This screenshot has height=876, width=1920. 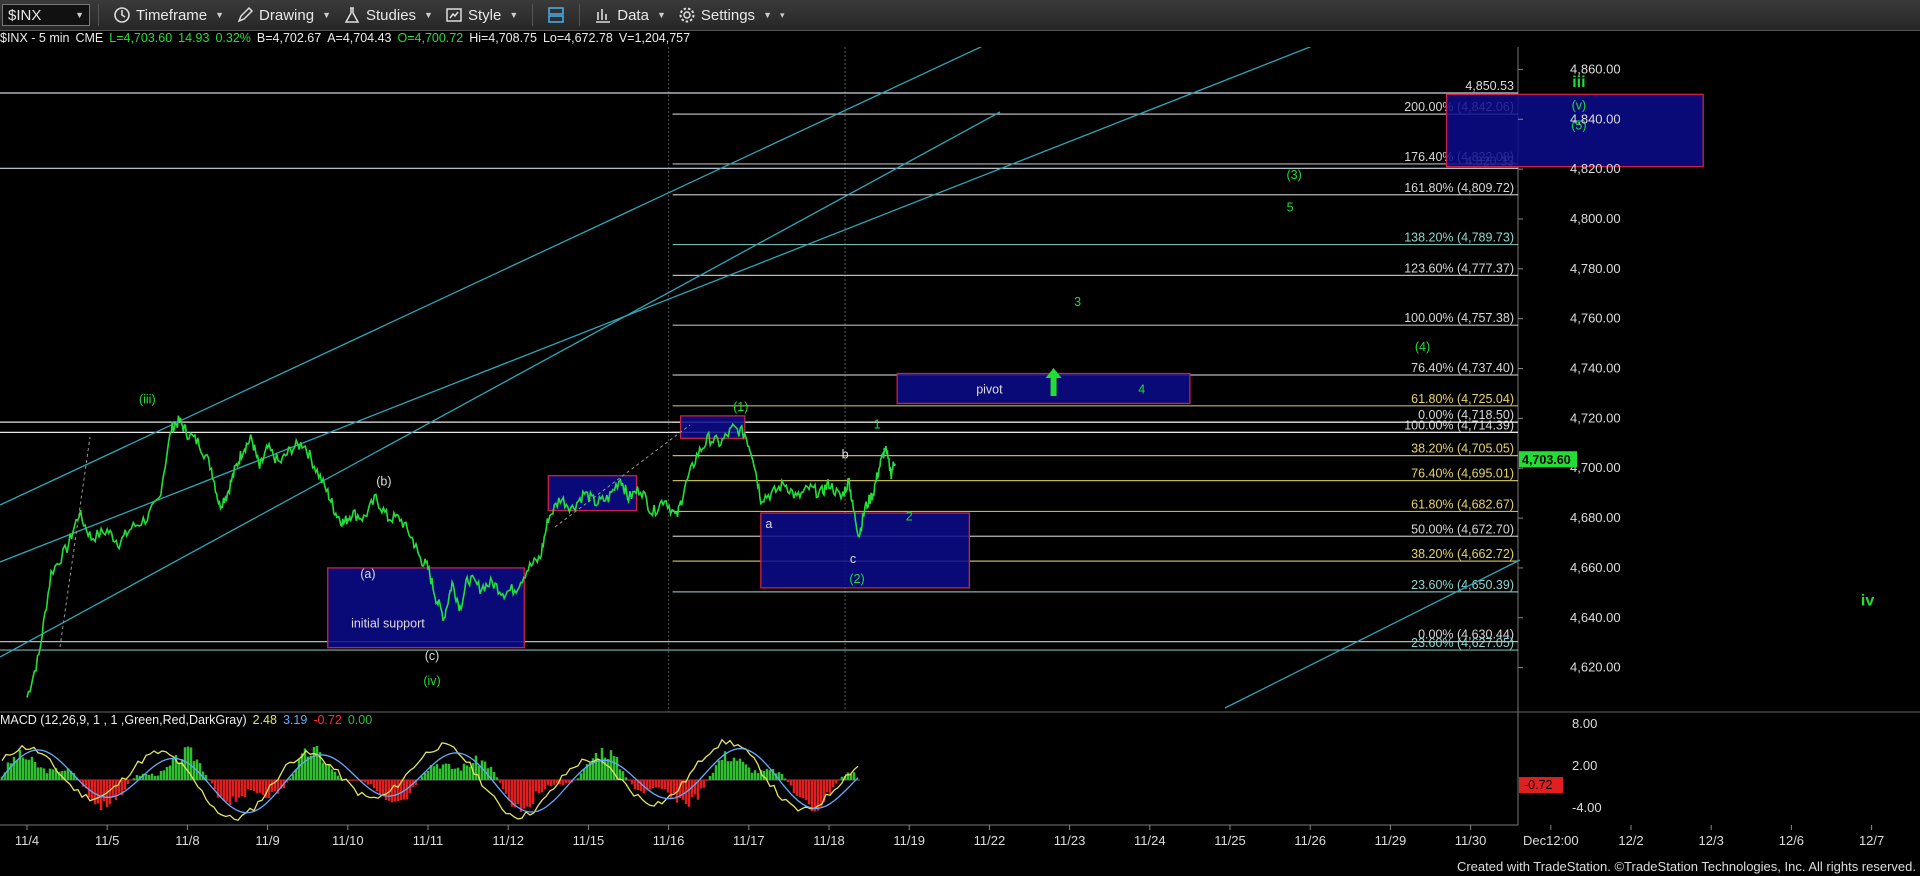 I want to click on wave-label: initial support, so click(x=388, y=624).